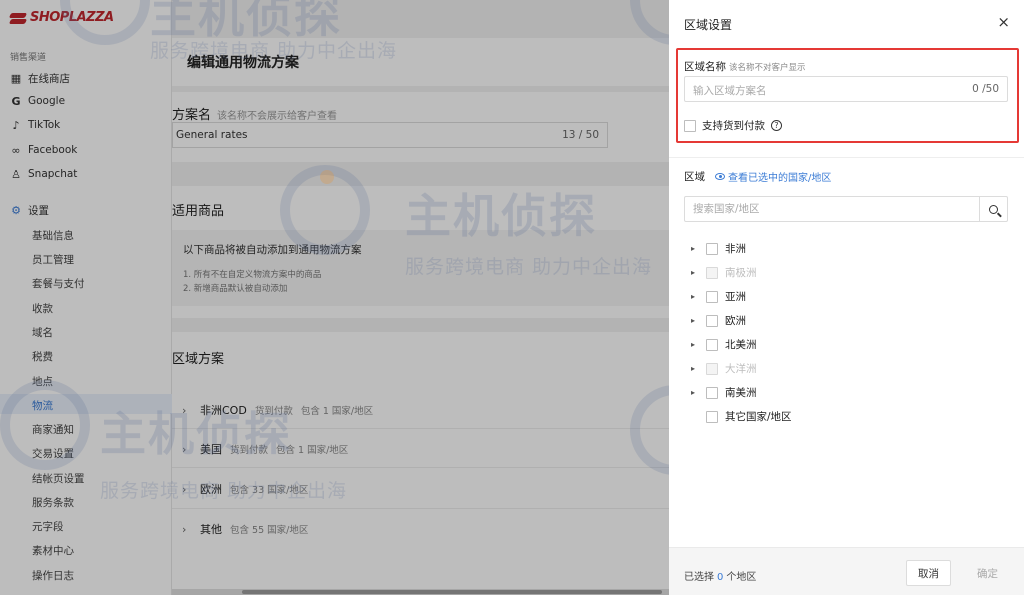 The image size is (1024, 595). I want to click on confirm-button: 确定, so click(987, 573).